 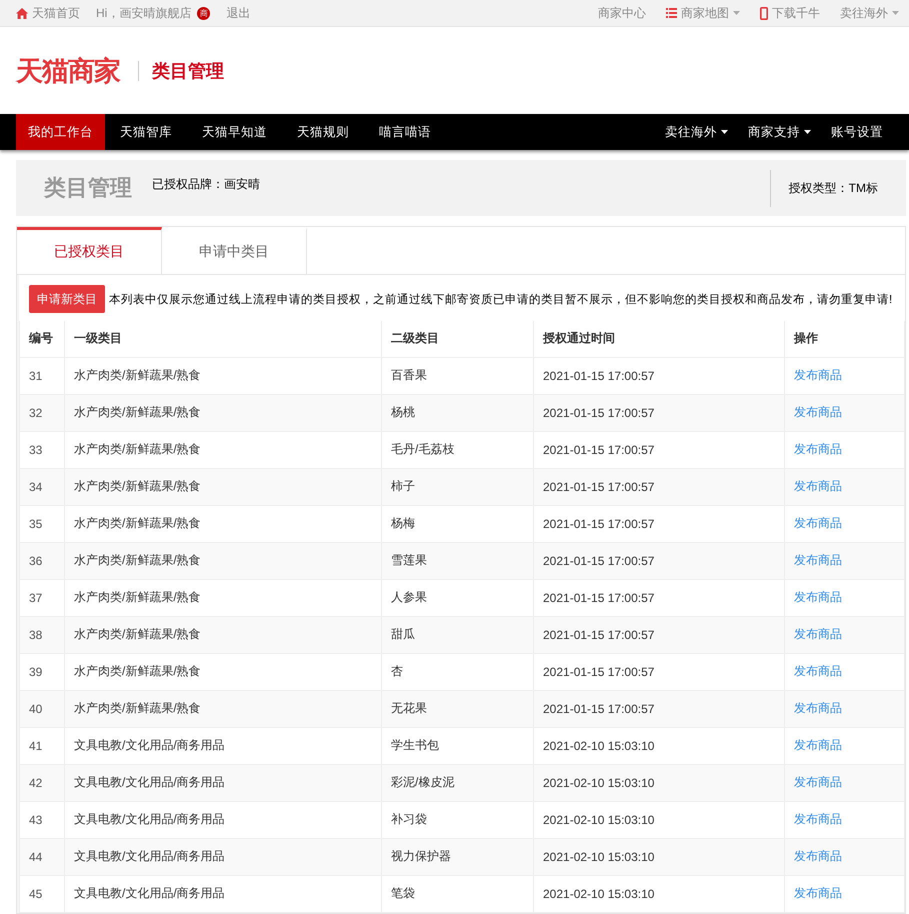 What do you see at coordinates (622, 13) in the screenshot?
I see `top-bar-link: 商家中心` at bounding box center [622, 13].